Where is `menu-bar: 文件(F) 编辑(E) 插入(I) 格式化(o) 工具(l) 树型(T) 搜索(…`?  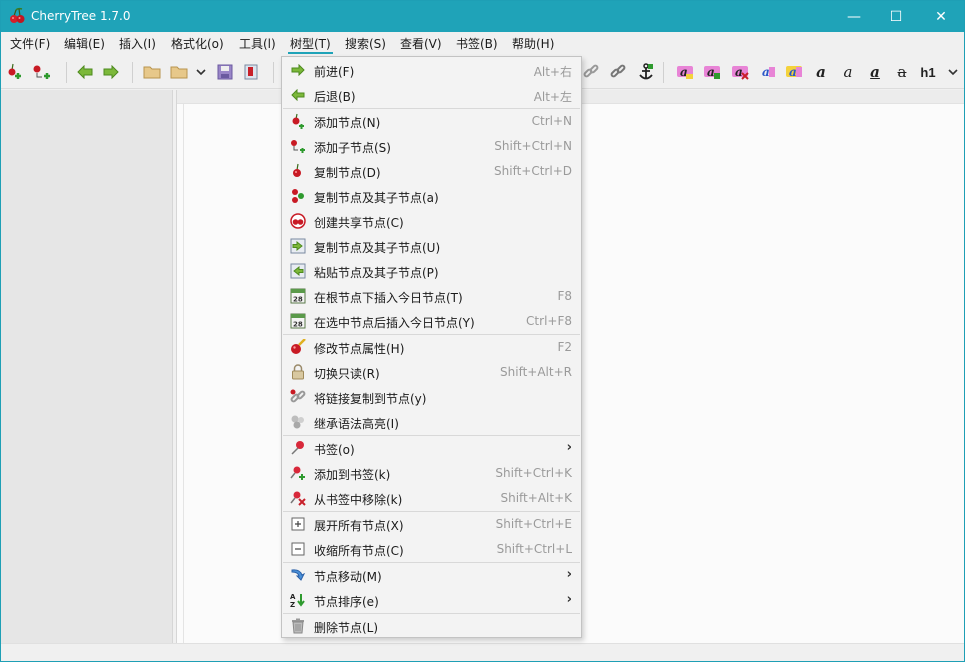
menu-bar: 文件(F) 编辑(E) 插入(I) 格式化(o) 工具(l) 树型(T) 搜索(… is located at coordinates (482, 44).